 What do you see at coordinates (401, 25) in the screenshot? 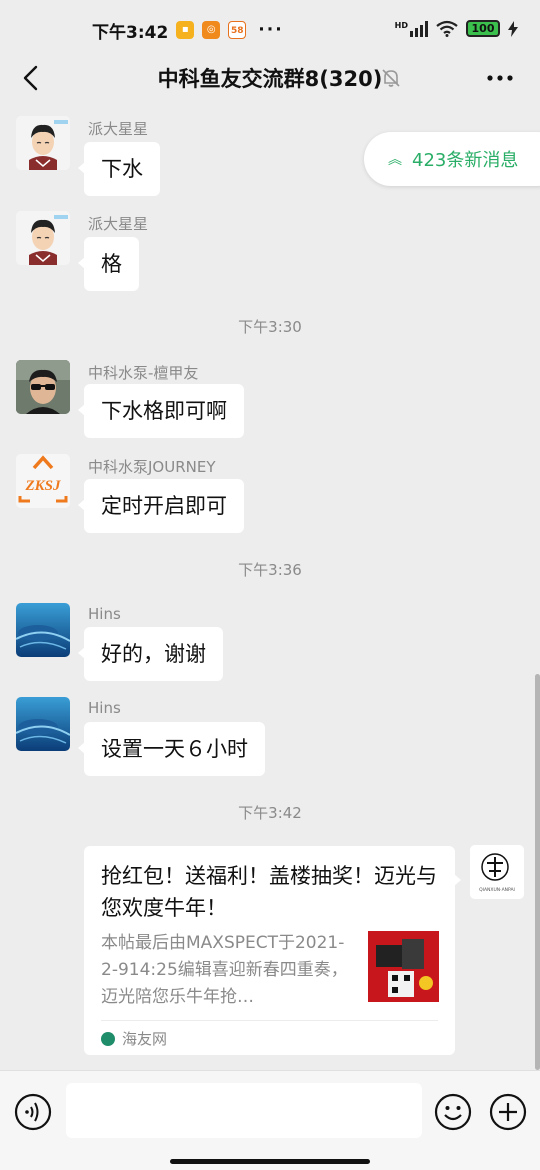
I see `hd-label: HD` at bounding box center [401, 25].